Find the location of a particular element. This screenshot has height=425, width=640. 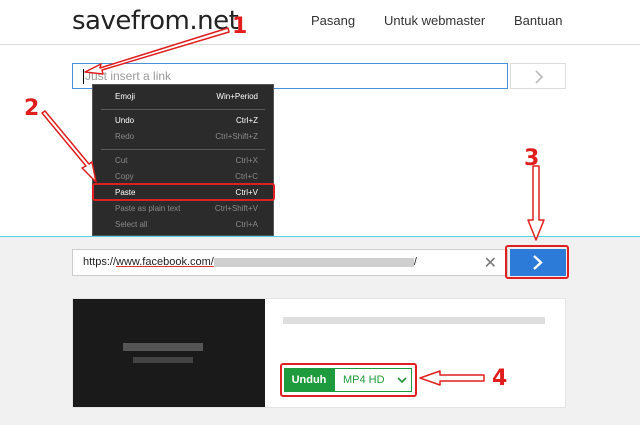

menu-item-undo: Undo Ctrl+Z is located at coordinates (183, 121).